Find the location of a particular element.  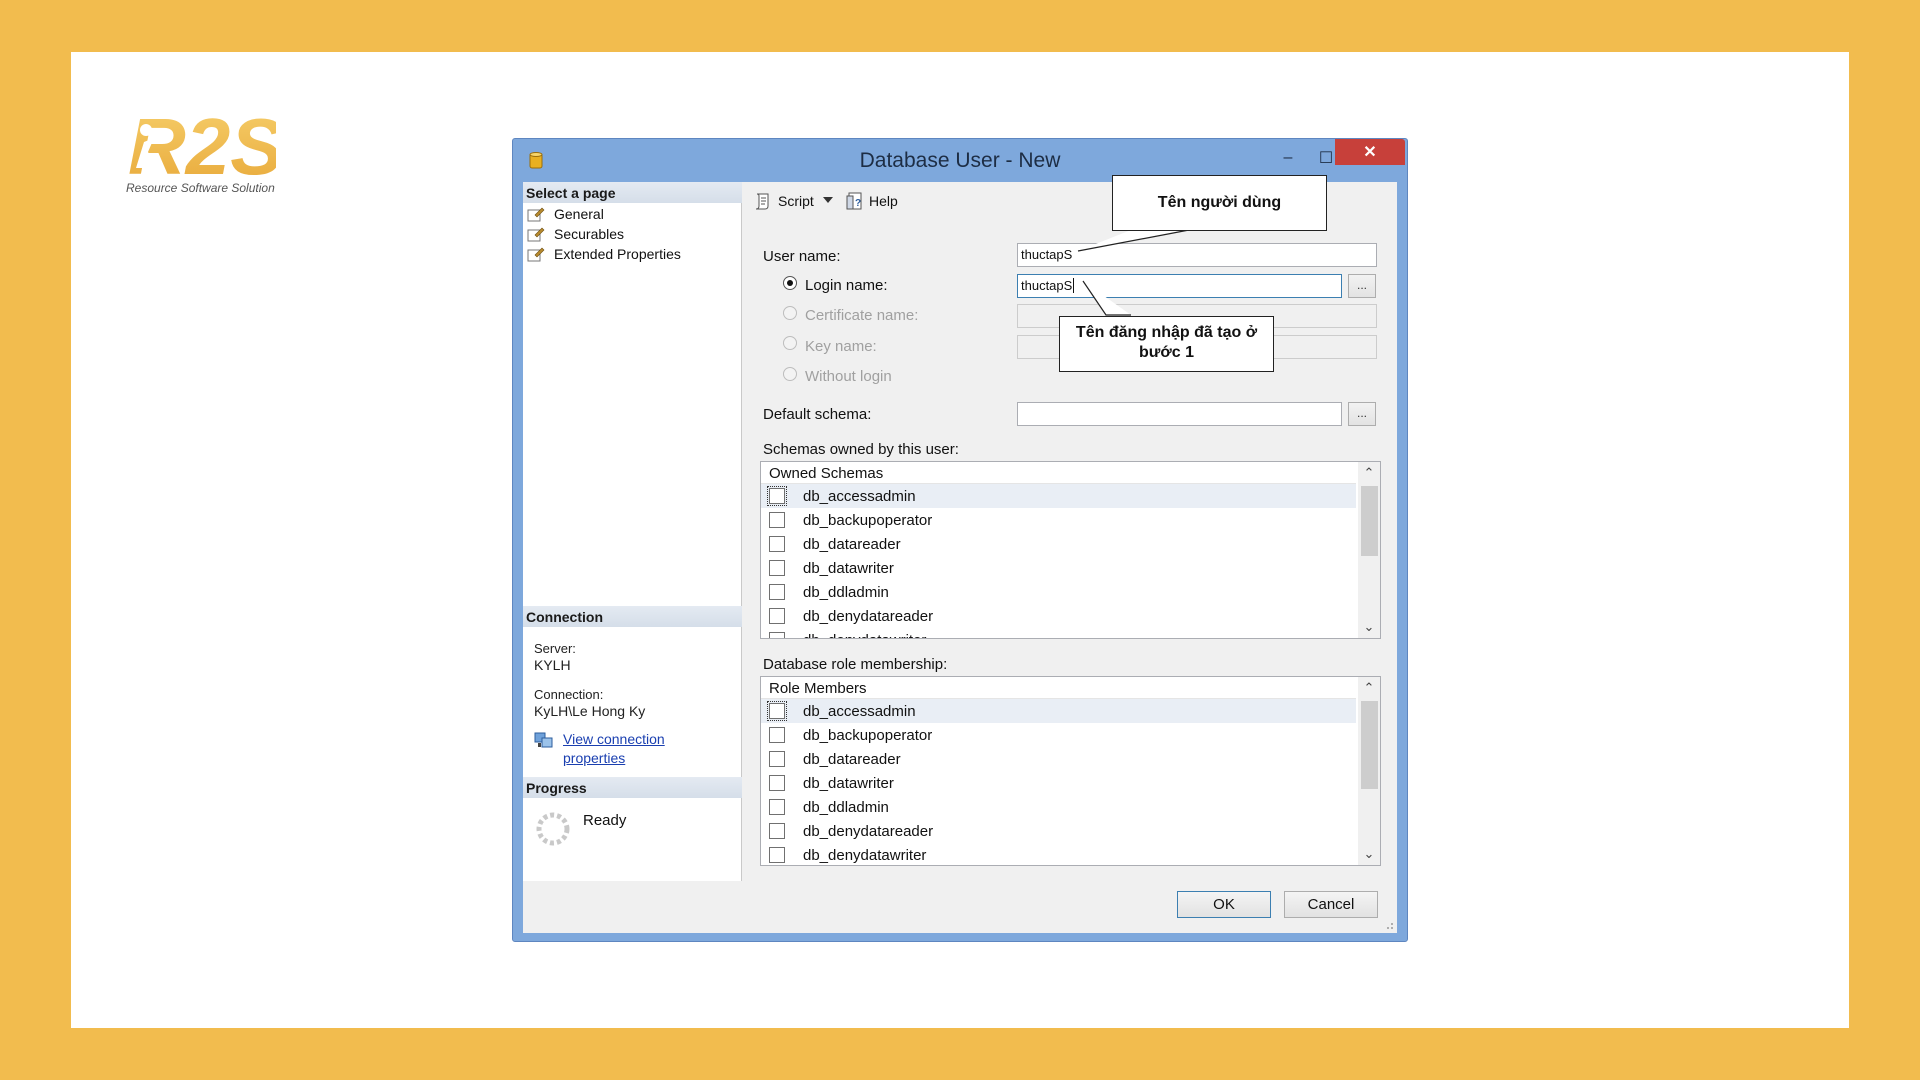

callout-login-name: Tên đăng nhập đã tạo ở bước 1 is located at coordinates (1166, 344).